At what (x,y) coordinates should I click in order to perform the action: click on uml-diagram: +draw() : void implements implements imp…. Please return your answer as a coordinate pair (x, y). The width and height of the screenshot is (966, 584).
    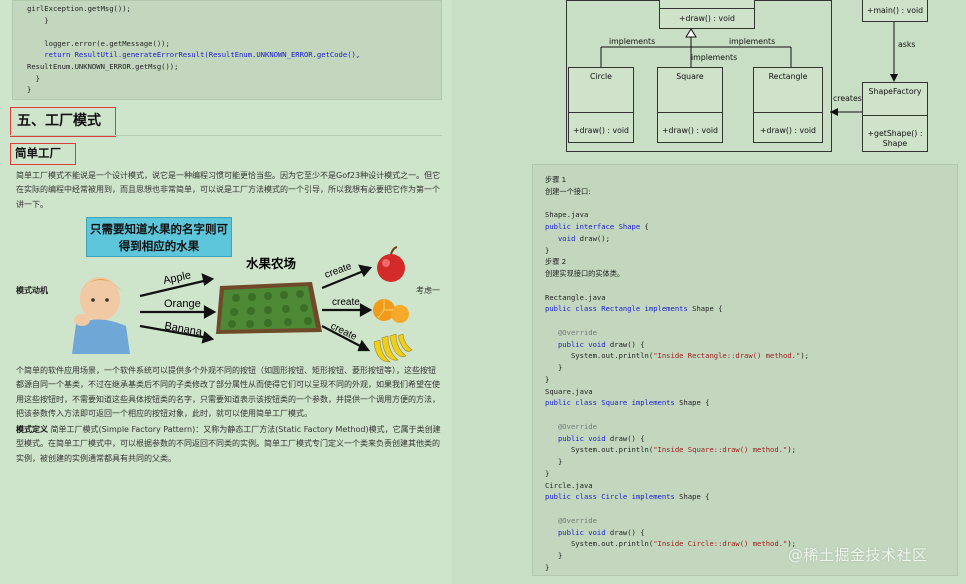
    Looking at the image, I should click on (699, 76).